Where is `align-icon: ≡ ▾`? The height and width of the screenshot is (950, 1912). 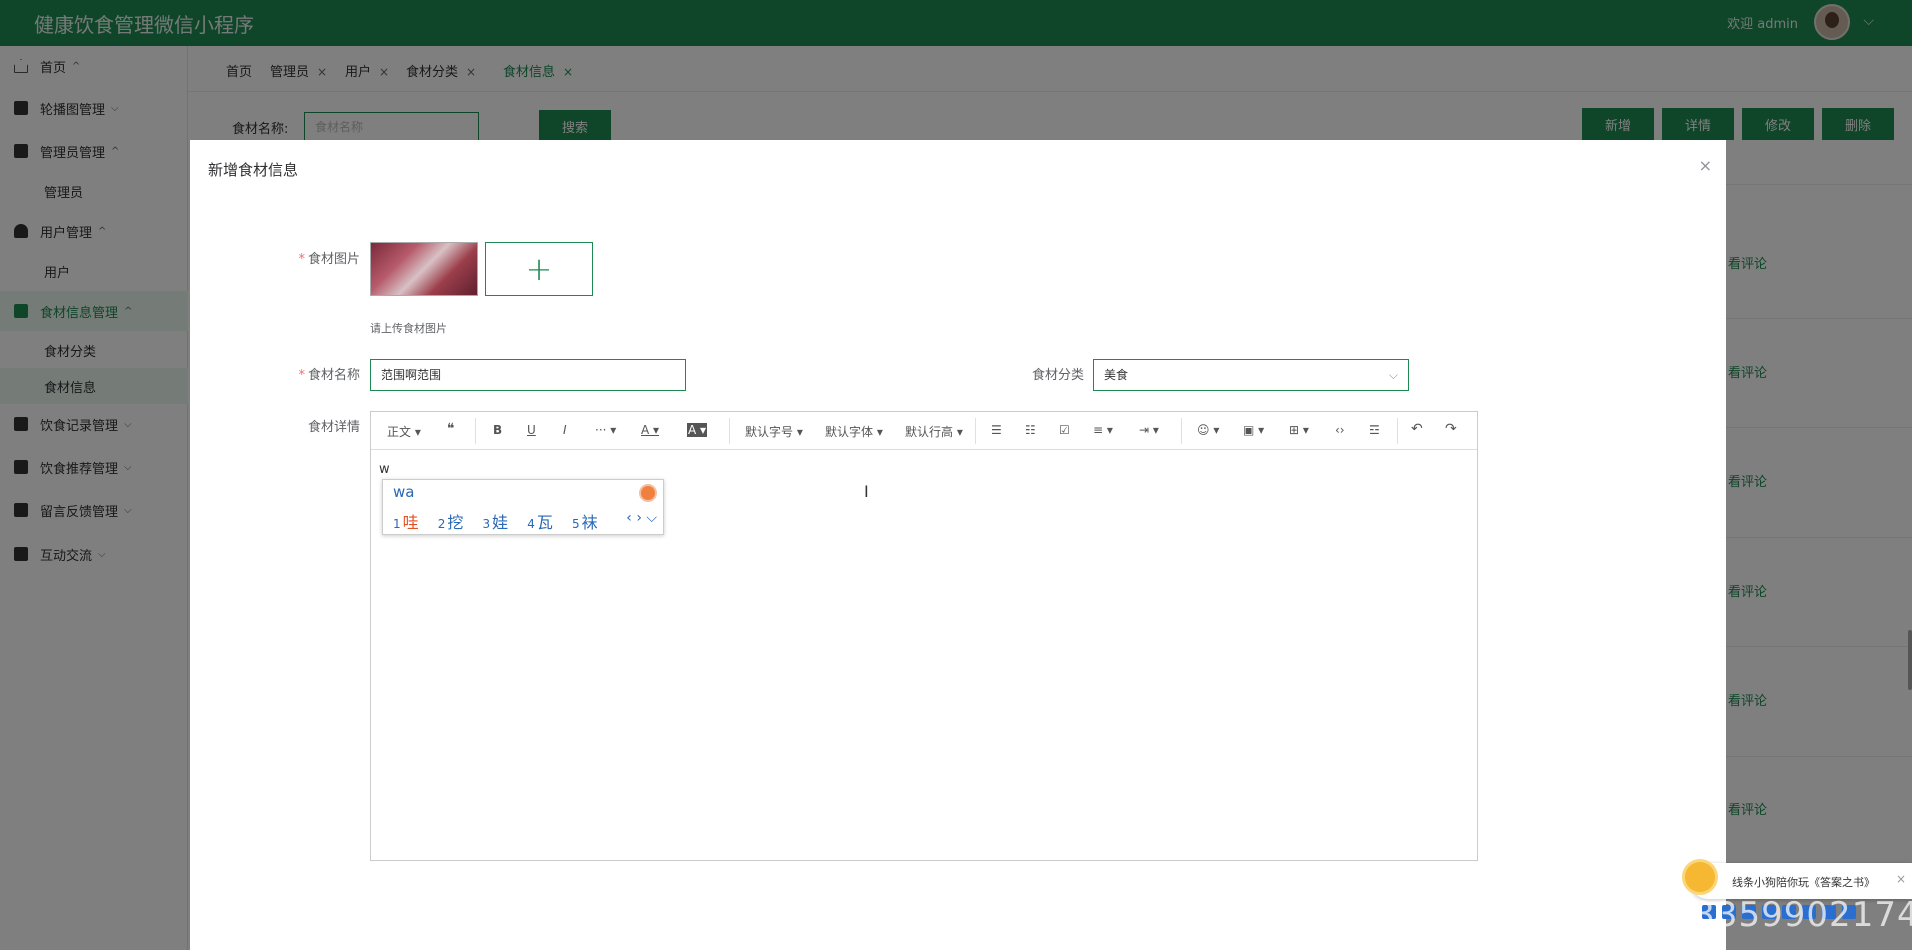
align-icon: ≡ ▾ is located at coordinates (1103, 430).